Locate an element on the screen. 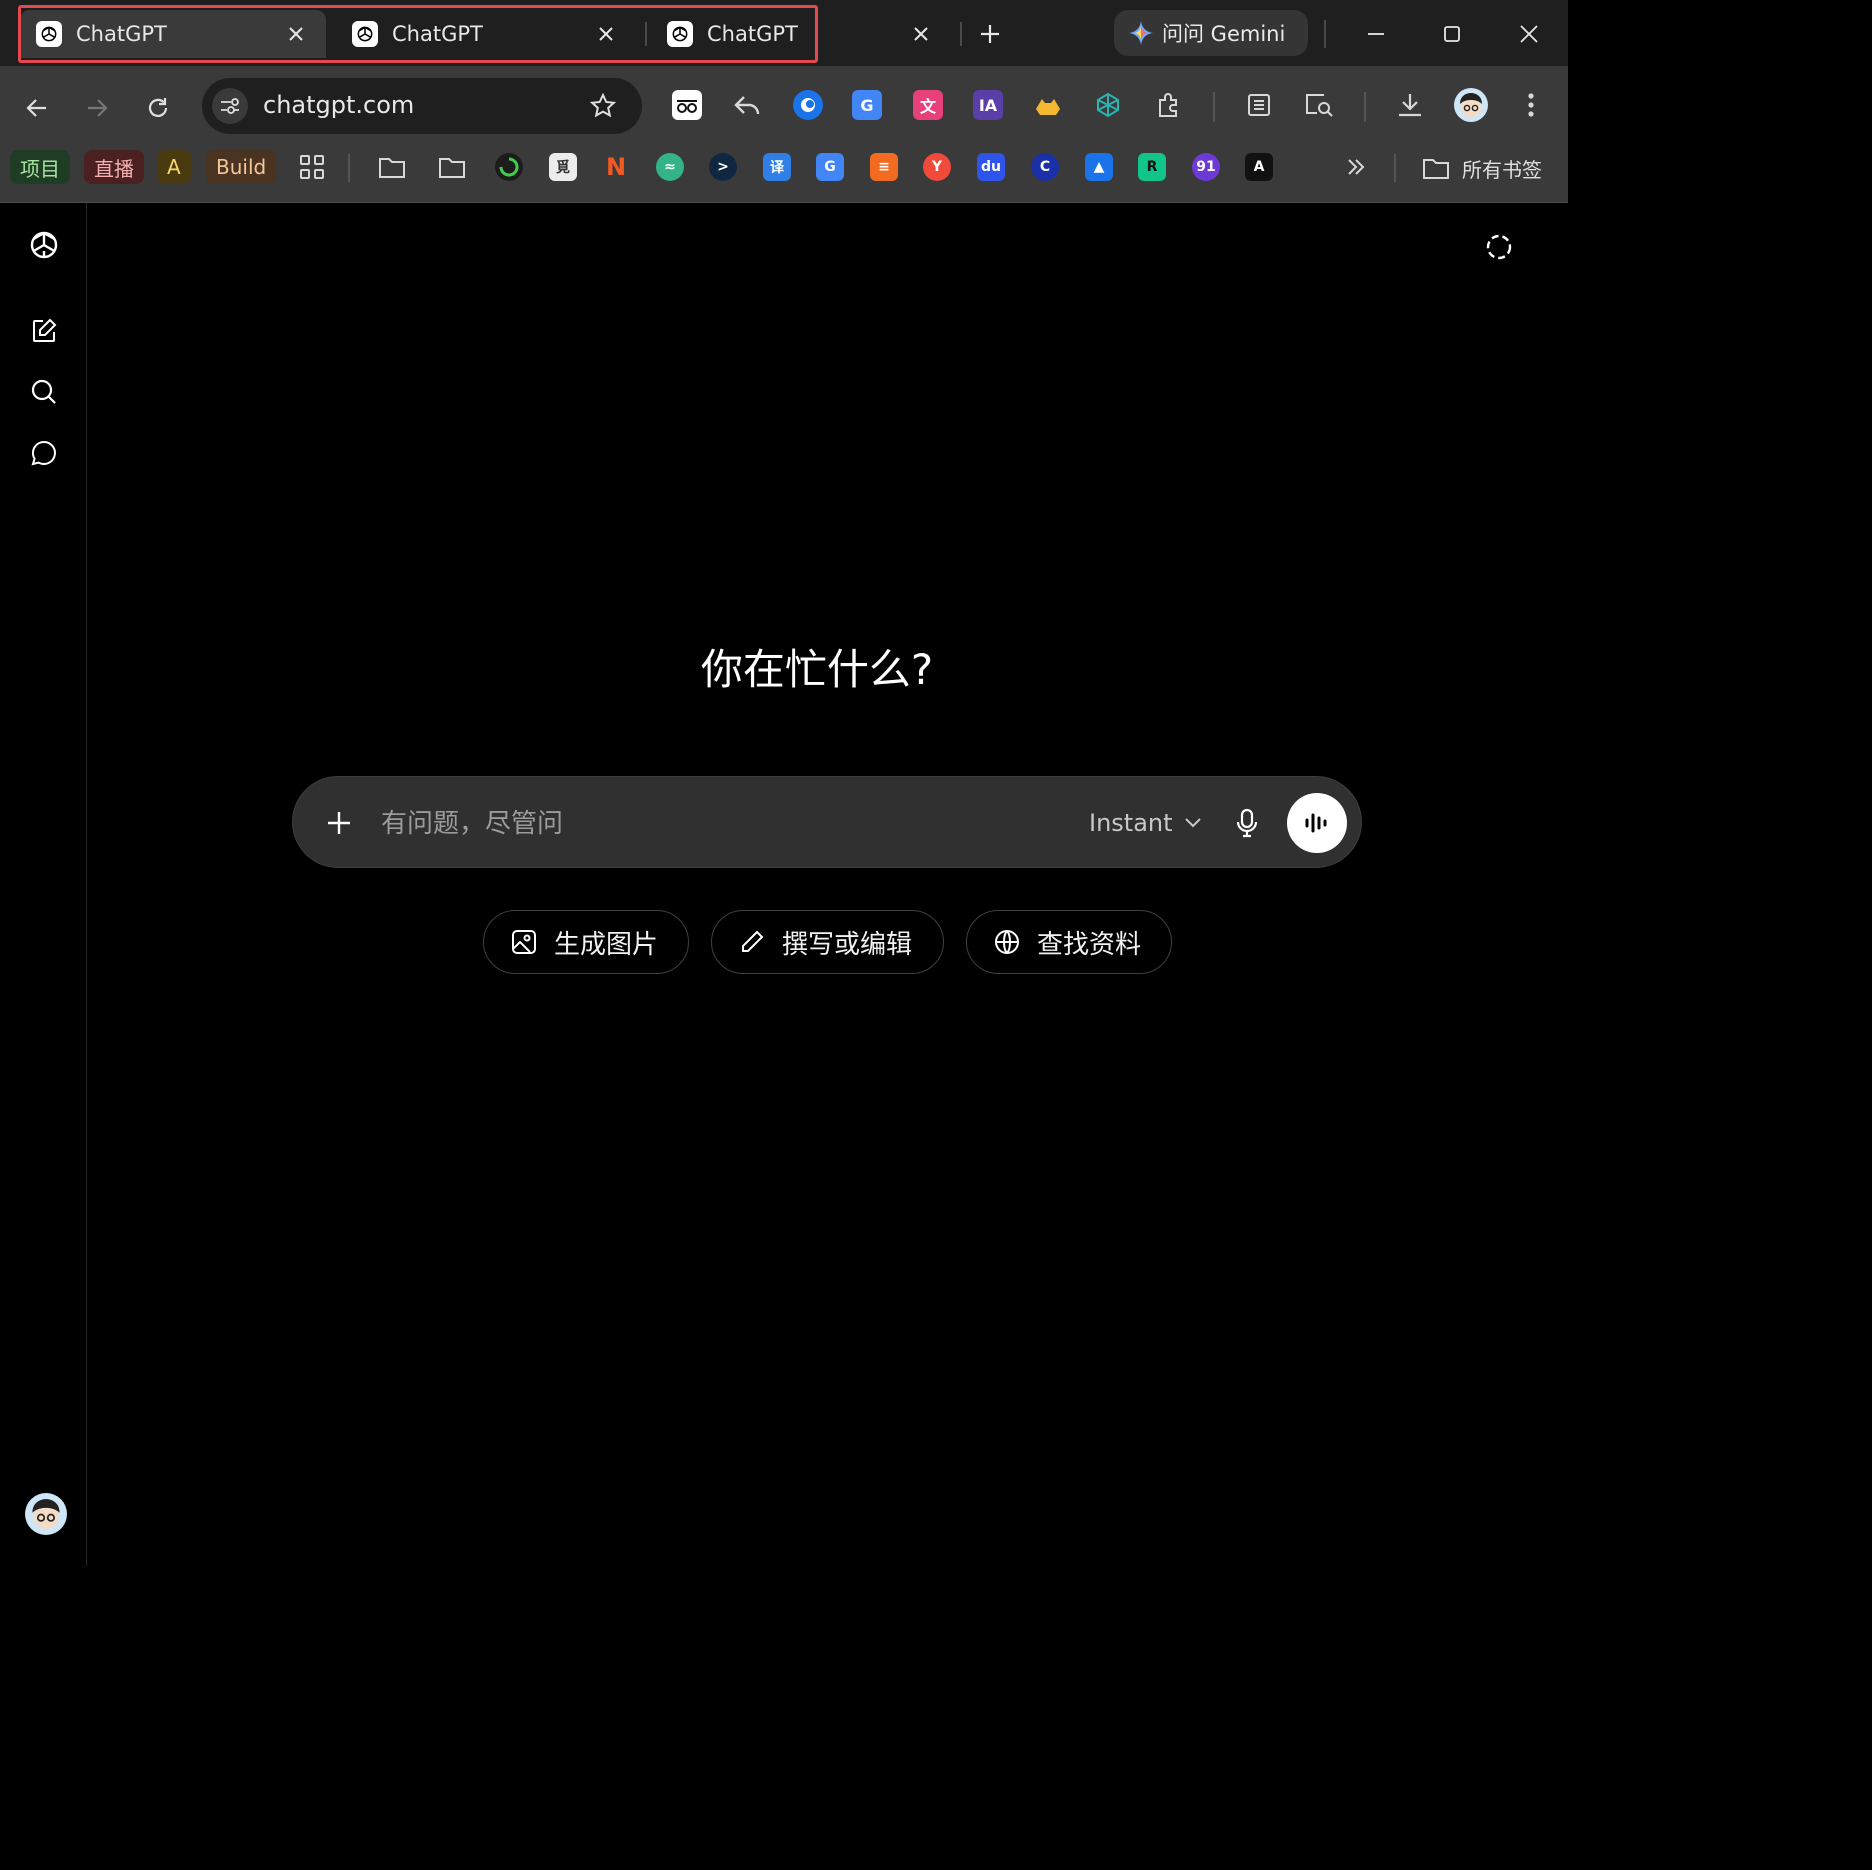 This screenshot has width=1872, height=1870. bookmark-folder-build: Build is located at coordinates (241, 167).